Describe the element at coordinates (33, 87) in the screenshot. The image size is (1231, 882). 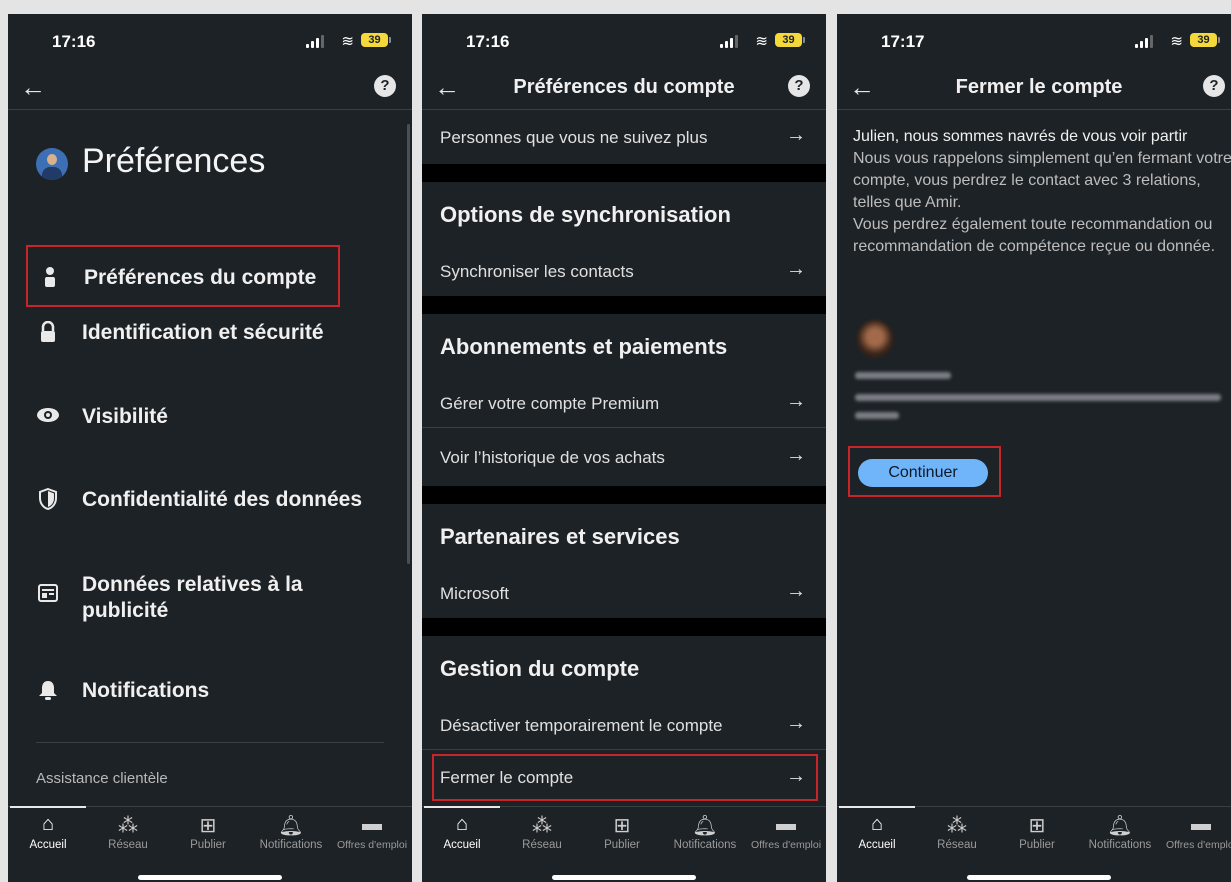
I see `back-arrow-icon: ←` at that location.